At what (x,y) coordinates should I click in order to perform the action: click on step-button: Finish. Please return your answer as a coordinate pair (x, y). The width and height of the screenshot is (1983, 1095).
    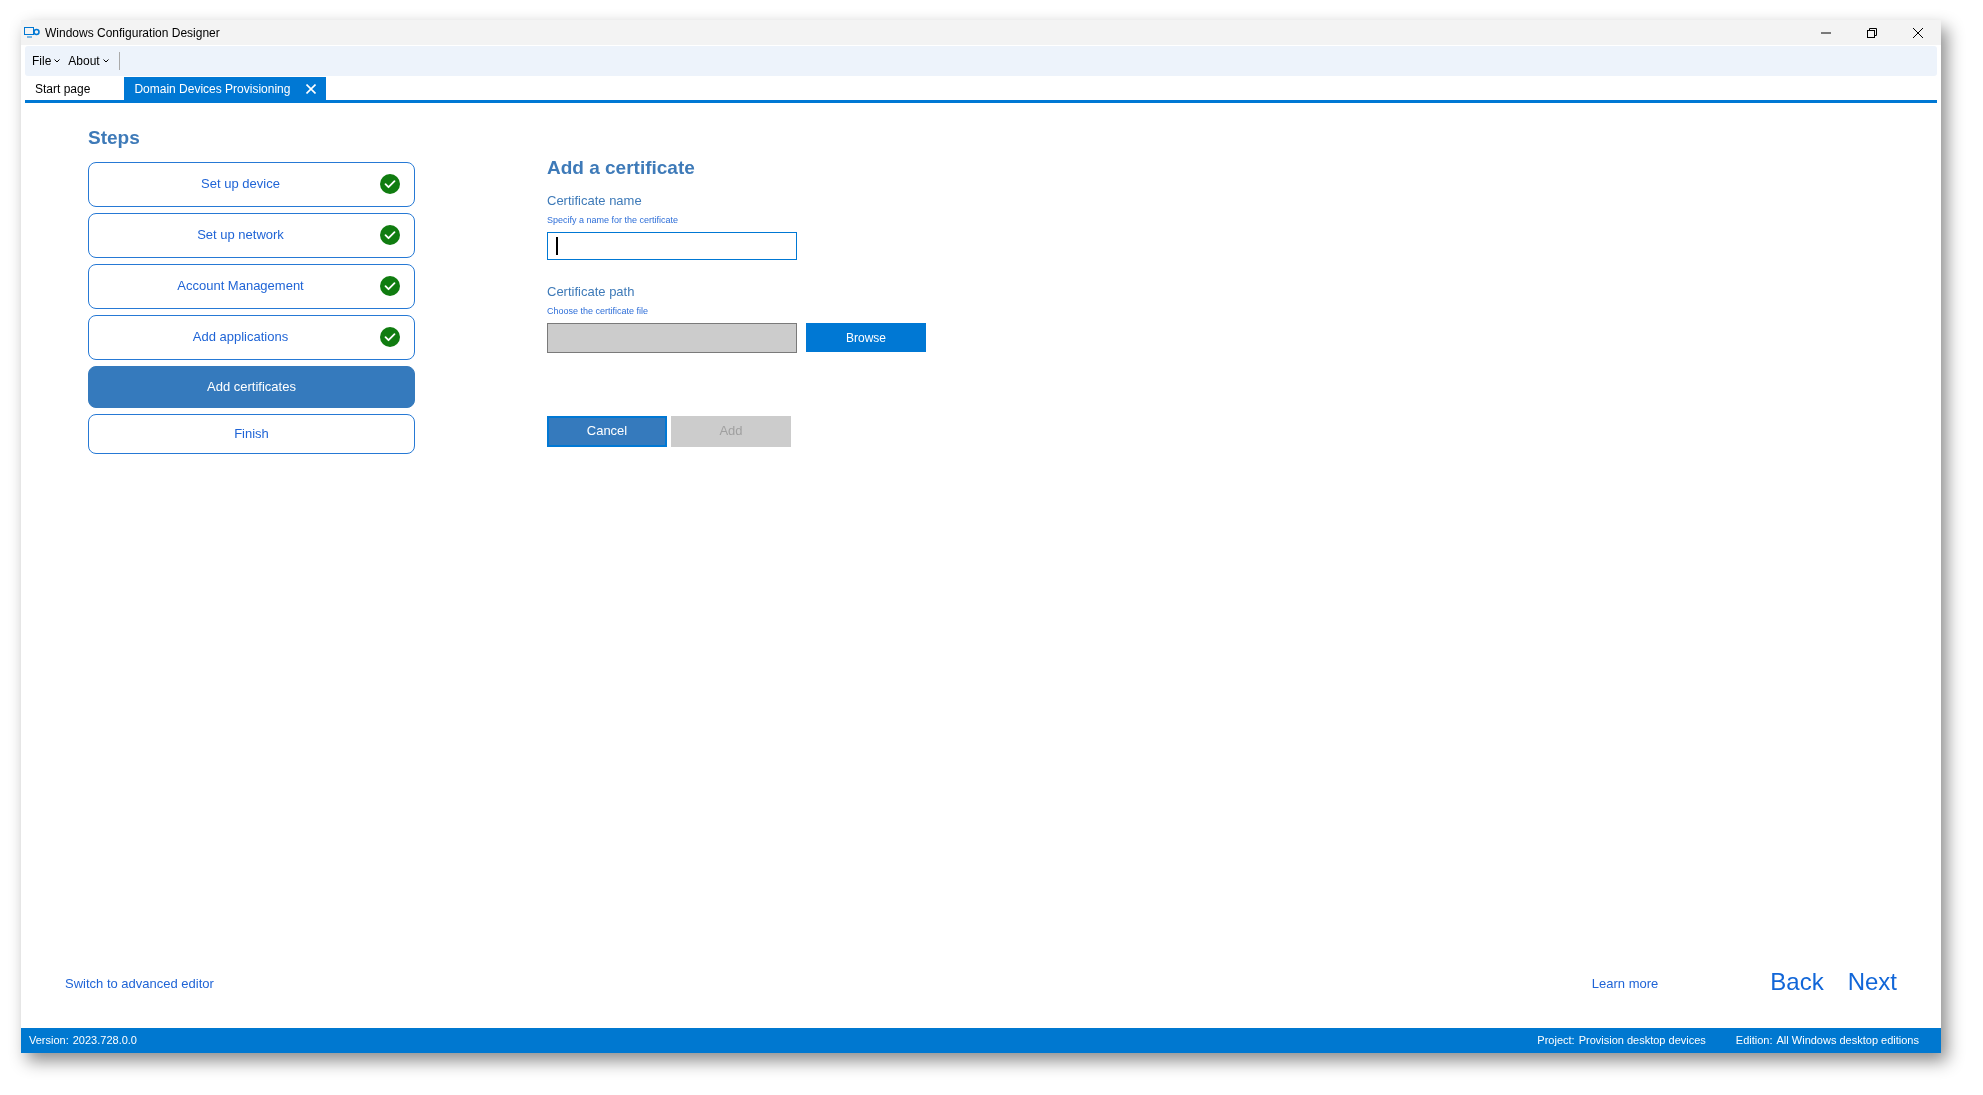
    Looking at the image, I should click on (251, 433).